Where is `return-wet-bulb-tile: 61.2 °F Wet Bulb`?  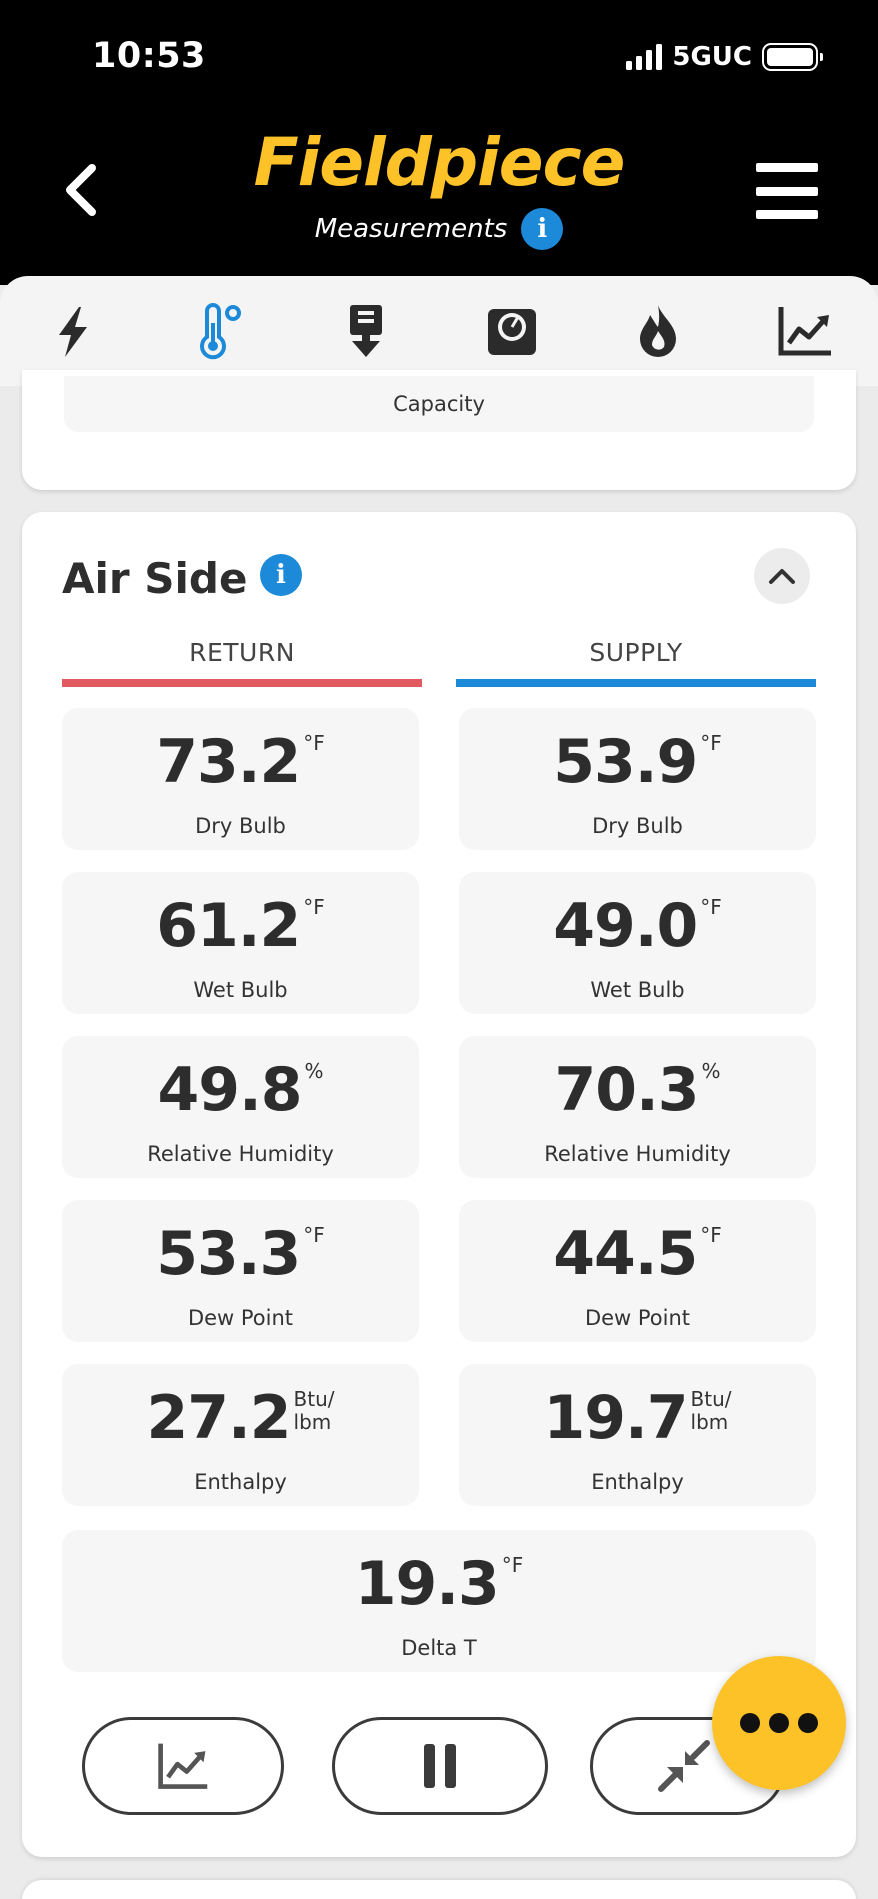 return-wet-bulb-tile: 61.2 °F Wet Bulb is located at coordinates (240, 943).